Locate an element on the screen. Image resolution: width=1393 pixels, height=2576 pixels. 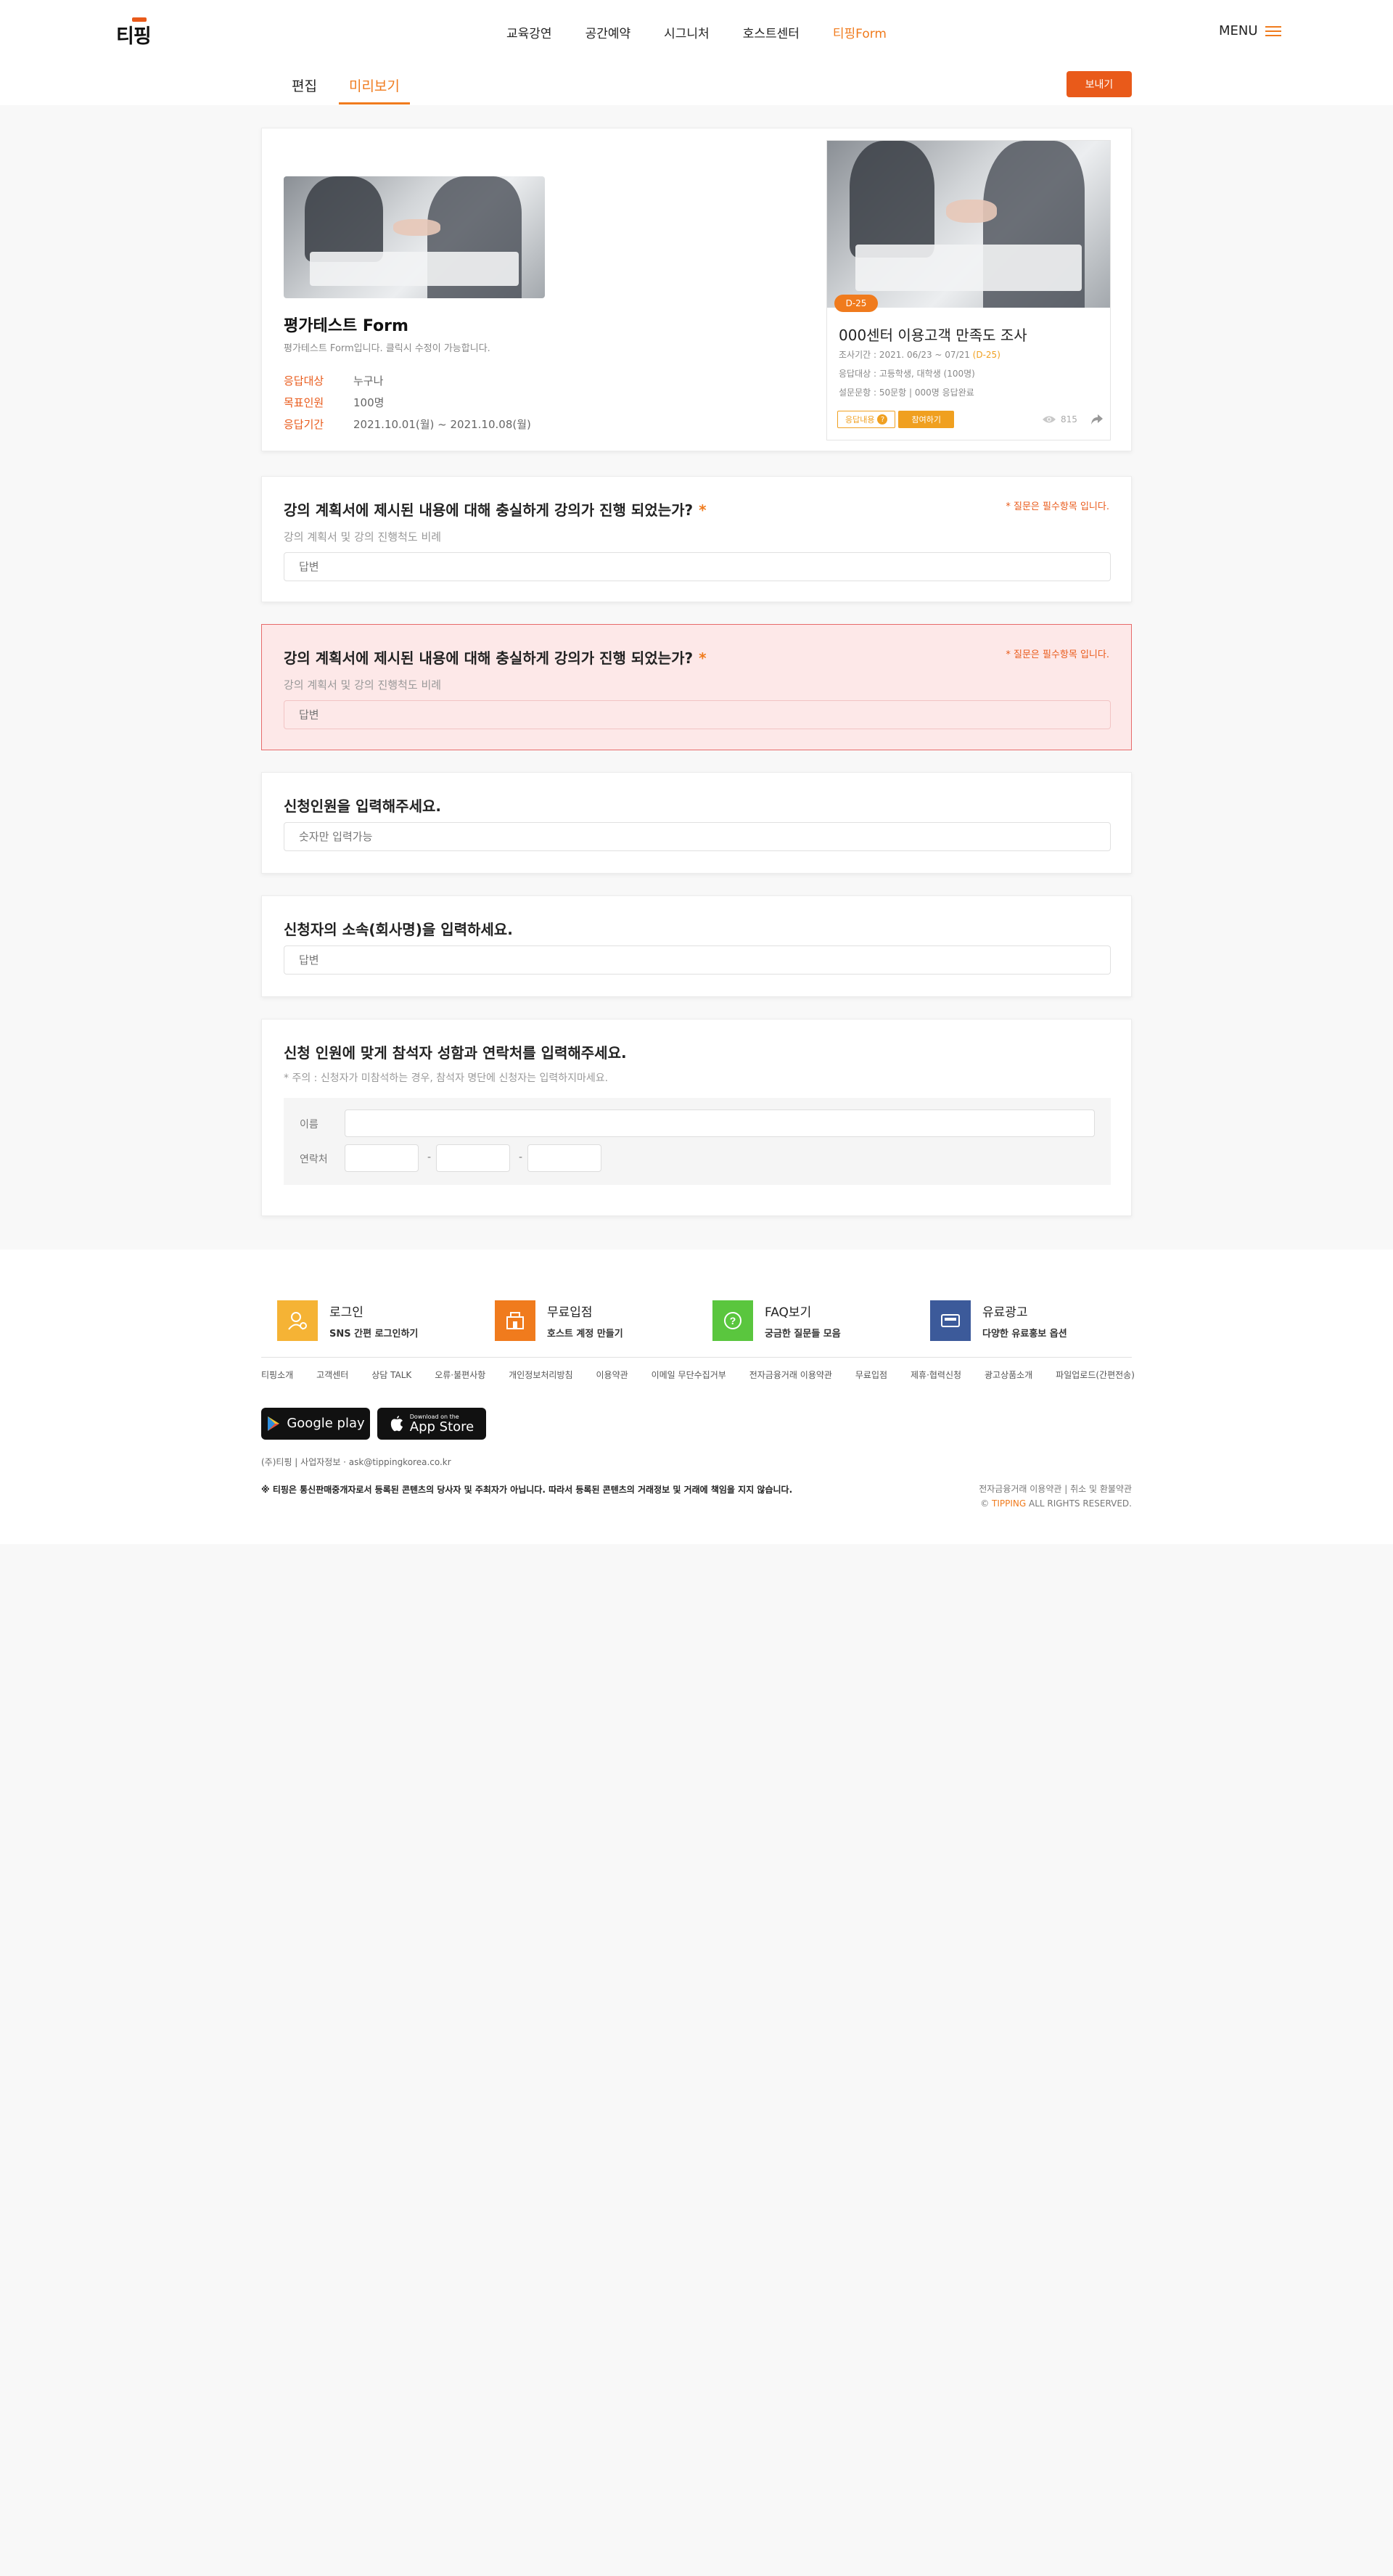
footer-link: 무료입점 is located at coordinates (871, 1375).